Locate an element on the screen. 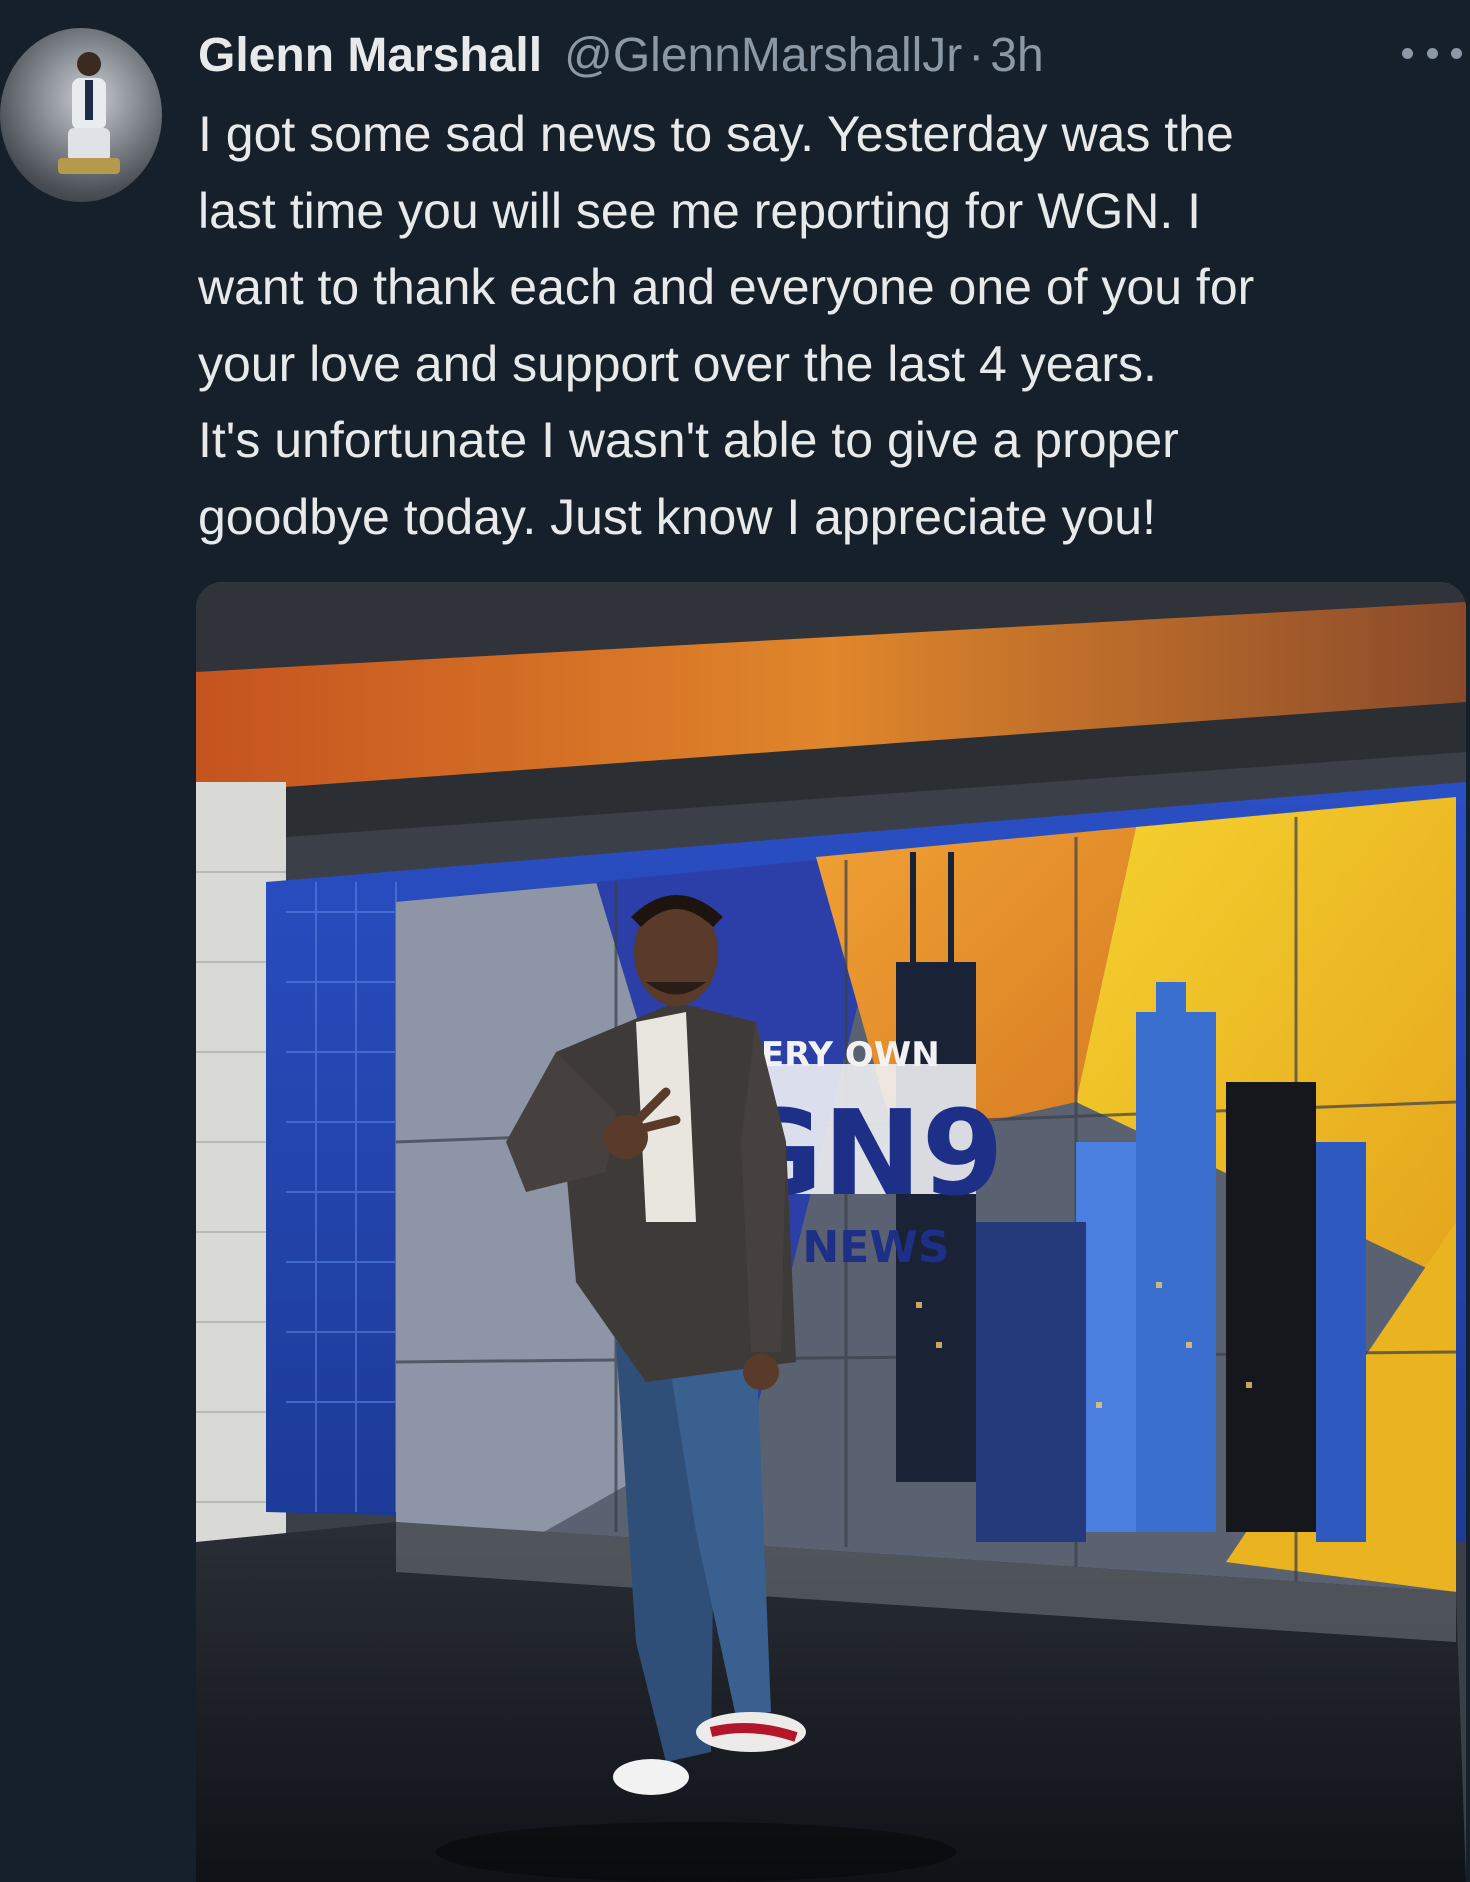 This screenshot has height=1882, width=1470. tweet-header: Glenn Marshall @GlennMarshallJr · 3h is located at coordinates (621, 55).